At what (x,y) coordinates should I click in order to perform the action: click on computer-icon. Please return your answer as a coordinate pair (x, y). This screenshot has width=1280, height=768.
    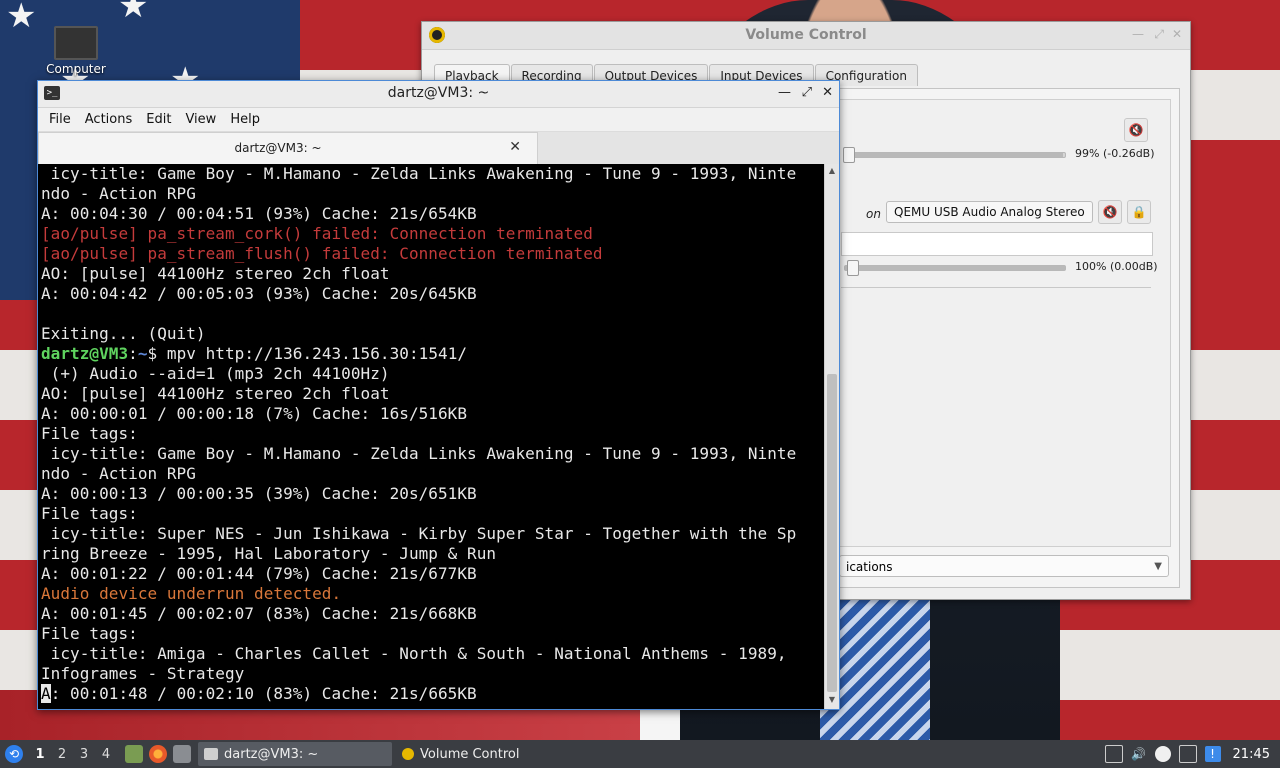
    Looking at the image, I should click on (76, 43).